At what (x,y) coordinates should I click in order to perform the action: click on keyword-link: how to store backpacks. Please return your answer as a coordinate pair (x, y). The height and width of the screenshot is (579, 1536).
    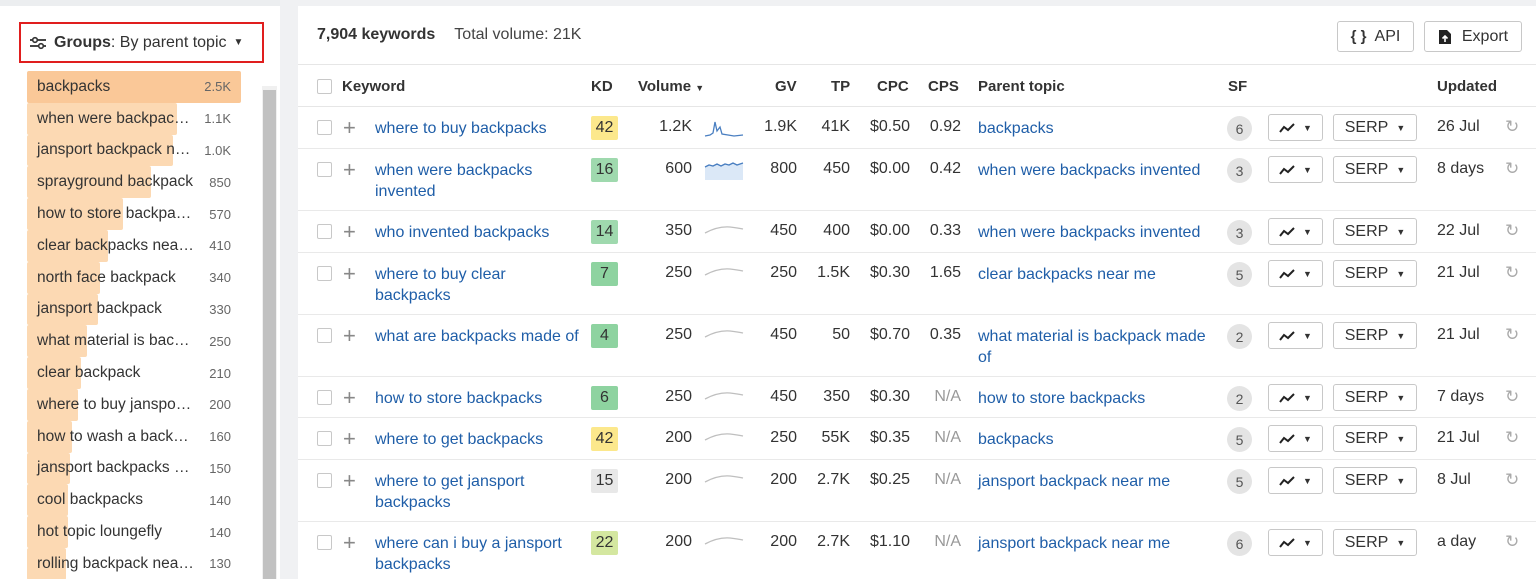
    Looking at the image, I should click on (477, 398).